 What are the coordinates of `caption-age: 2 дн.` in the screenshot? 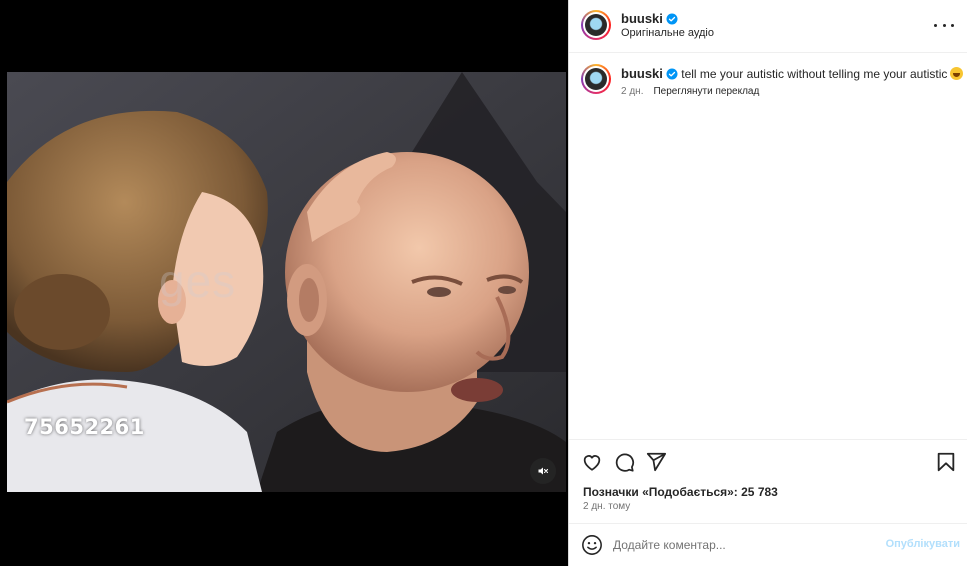 It's located at (632, 91).